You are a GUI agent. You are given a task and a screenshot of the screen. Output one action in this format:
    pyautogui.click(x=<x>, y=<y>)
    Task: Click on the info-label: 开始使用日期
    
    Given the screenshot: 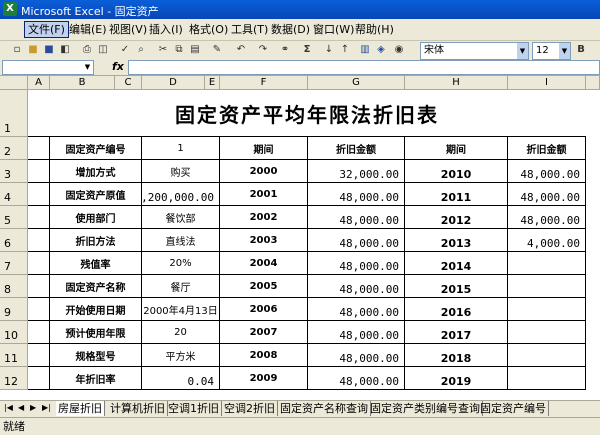 What is the action you would take?
    pyautogui.click(x=96, y=309)
    